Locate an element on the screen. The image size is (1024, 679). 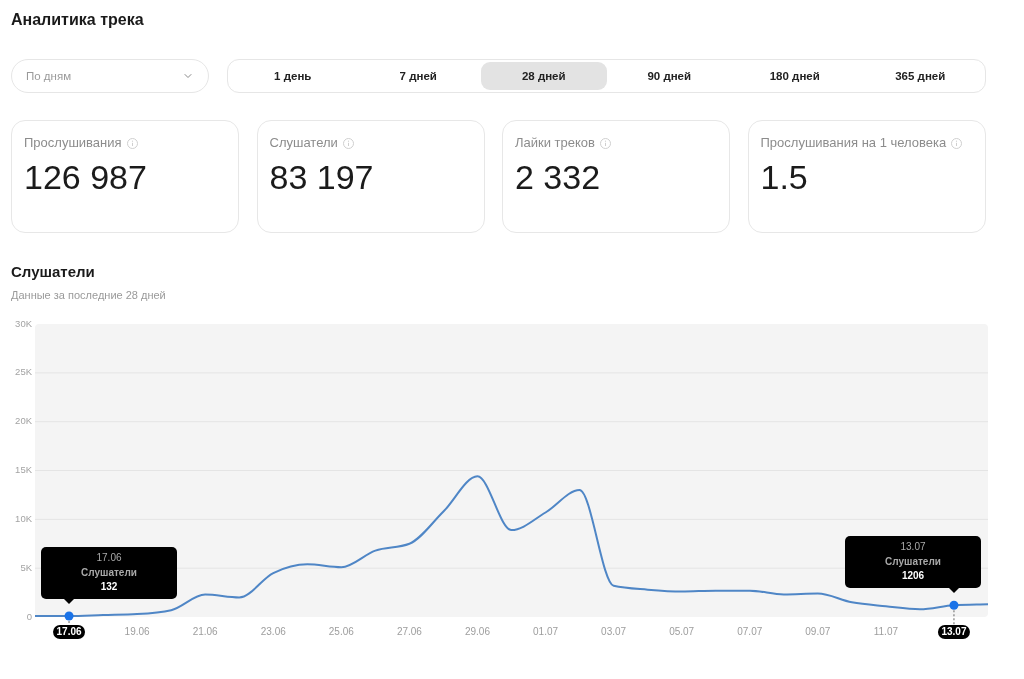
period-tab: 1 день is located at coordinates (293, 76).